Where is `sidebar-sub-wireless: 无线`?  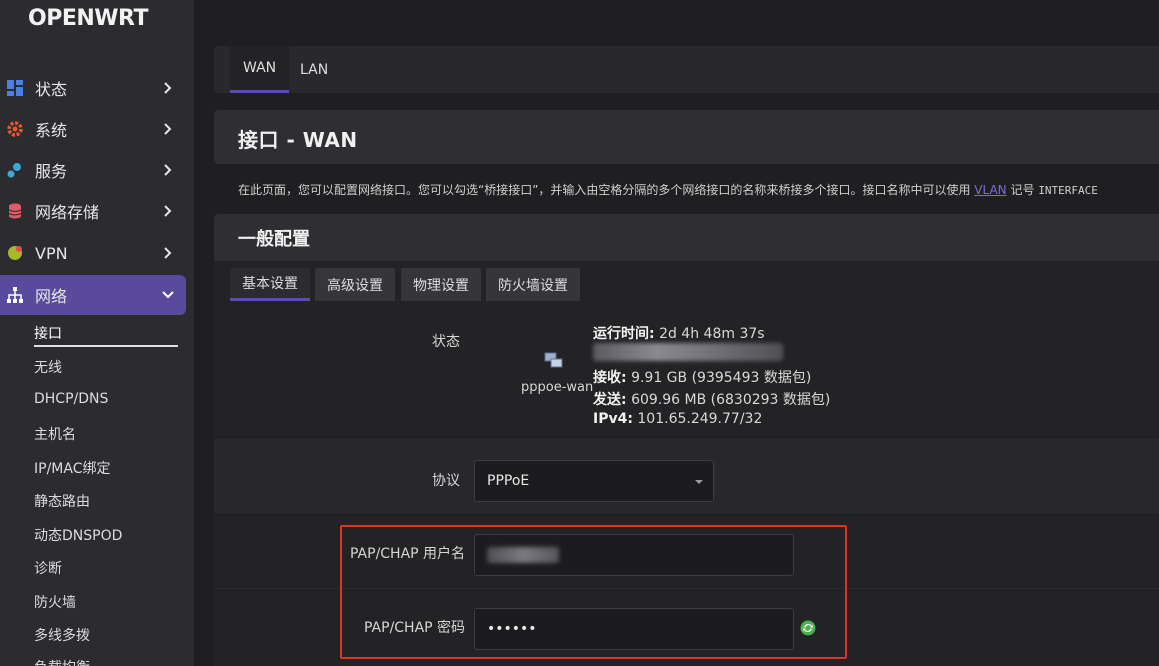 sidebar-sub-wireless: 无线 is located at coordinates (48, 367).